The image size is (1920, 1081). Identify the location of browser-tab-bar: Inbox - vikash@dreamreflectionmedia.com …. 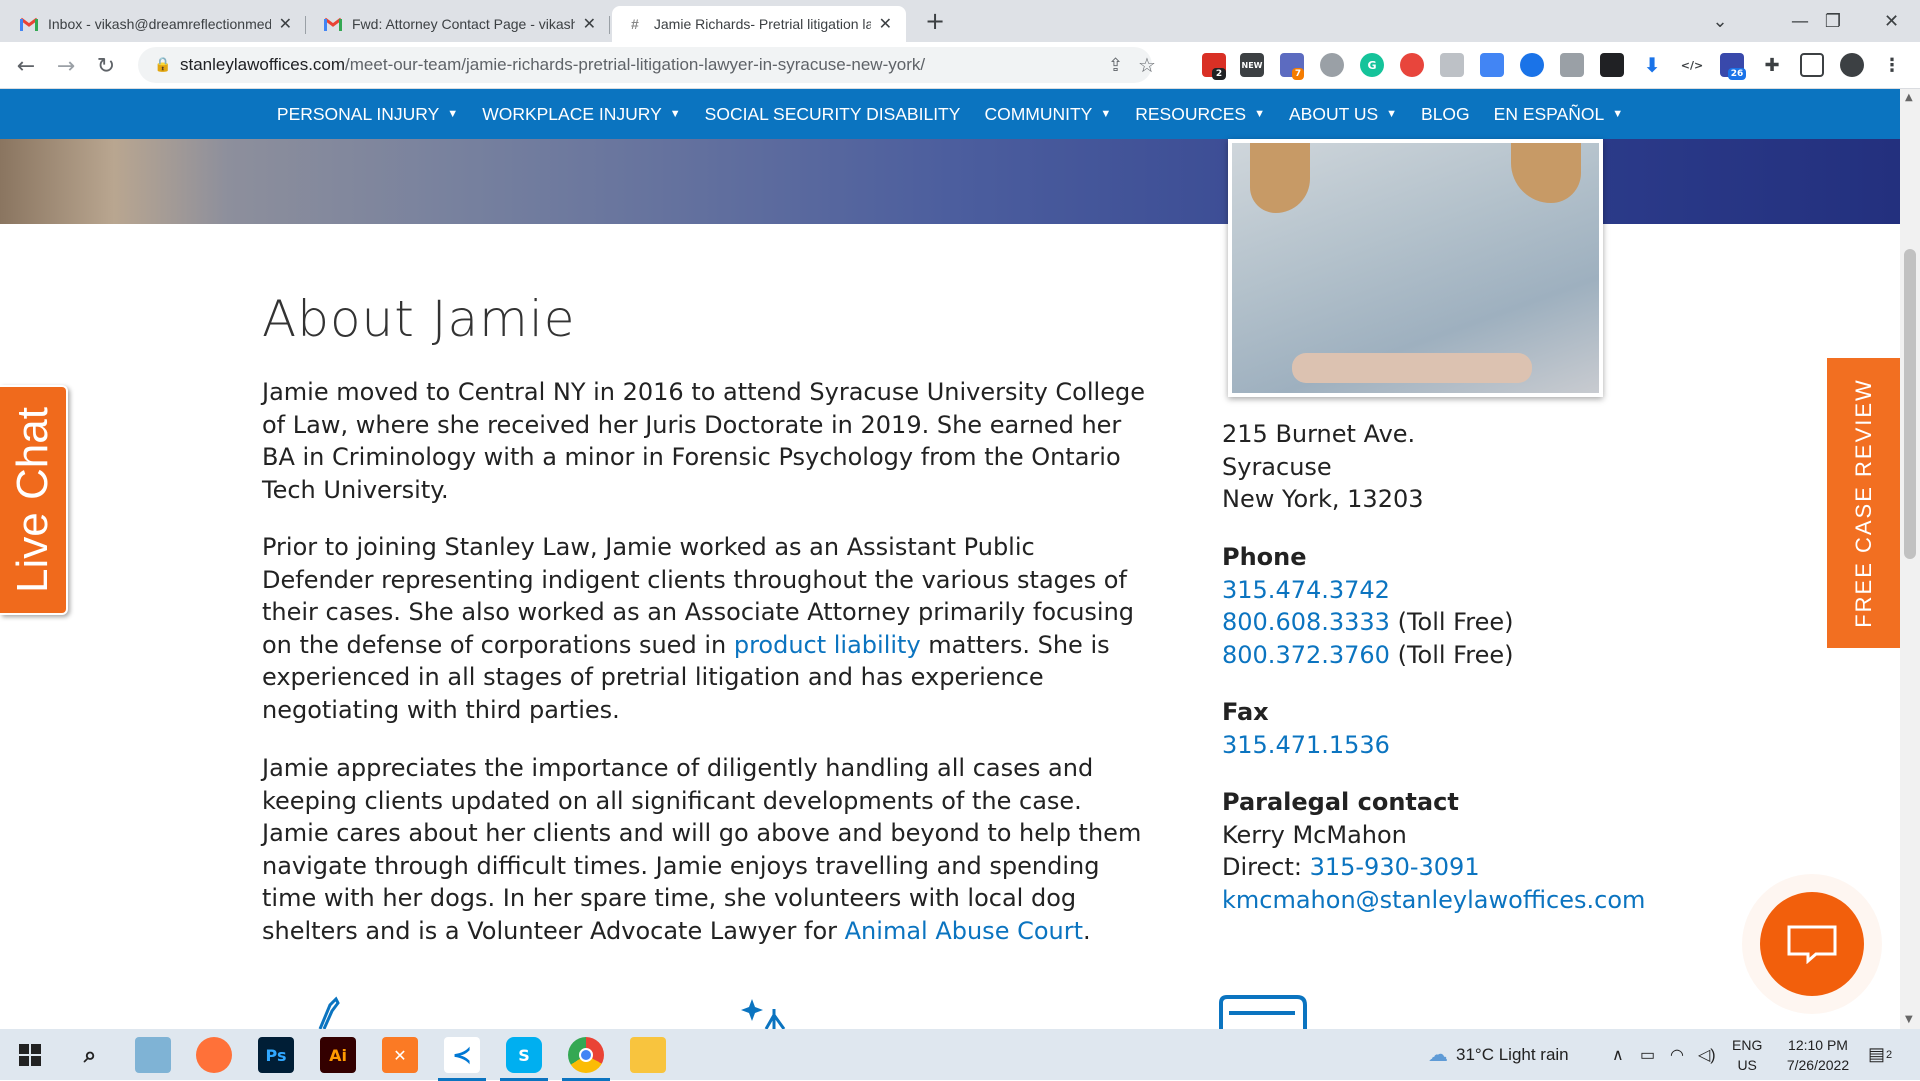
(960, 21).